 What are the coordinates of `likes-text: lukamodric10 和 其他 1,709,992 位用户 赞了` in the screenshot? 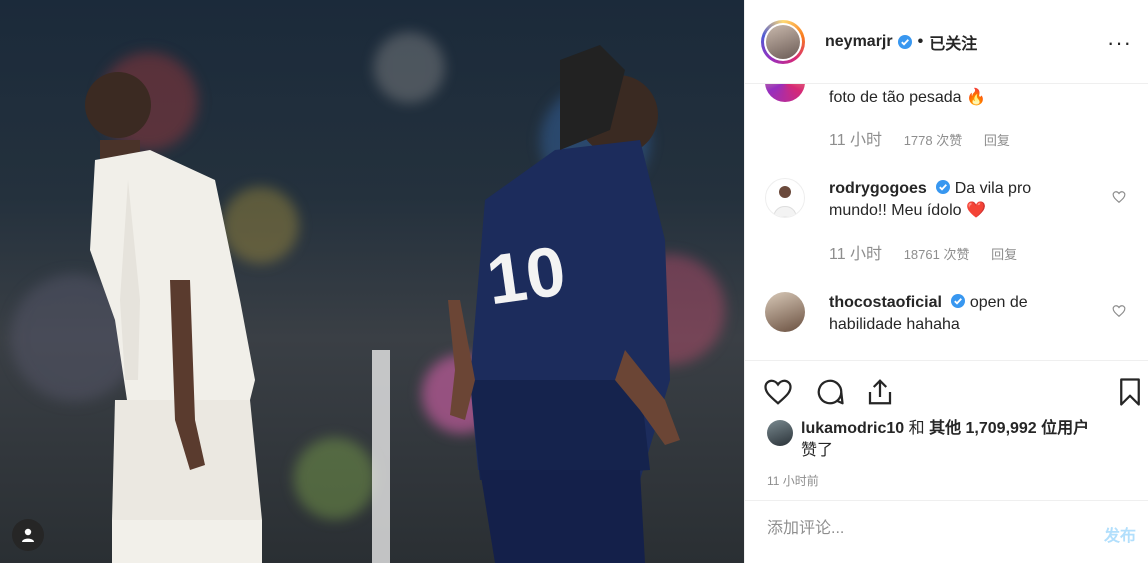 It's located at (945, 440).